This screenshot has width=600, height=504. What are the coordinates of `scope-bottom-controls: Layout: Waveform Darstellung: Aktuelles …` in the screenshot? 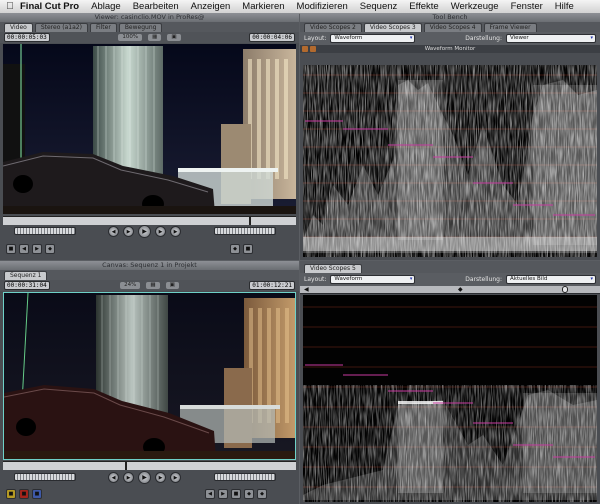 It's located at (450, 279).